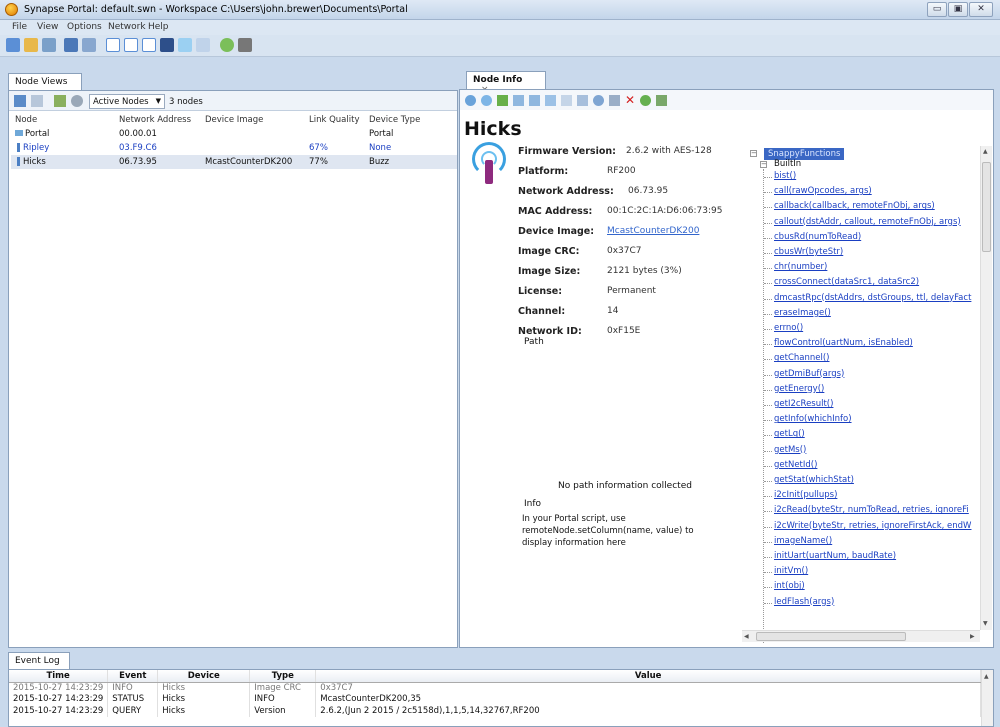 The height and width of the screenshot is (727, 1000). I want to click on sniffer-icon, so click(245, 45).